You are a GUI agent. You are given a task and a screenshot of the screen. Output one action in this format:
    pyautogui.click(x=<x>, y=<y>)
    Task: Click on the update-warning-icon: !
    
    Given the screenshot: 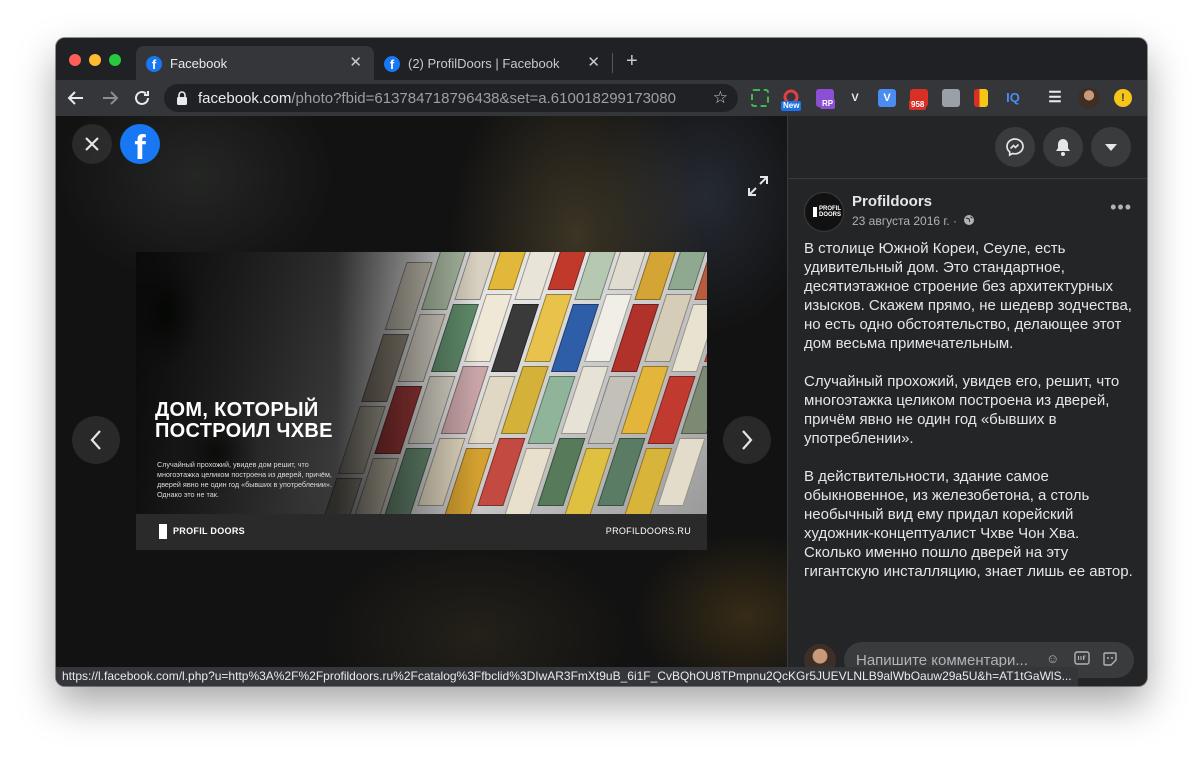 What is the action you would take?
    pyautogui.click(x=1123, y=98)
    